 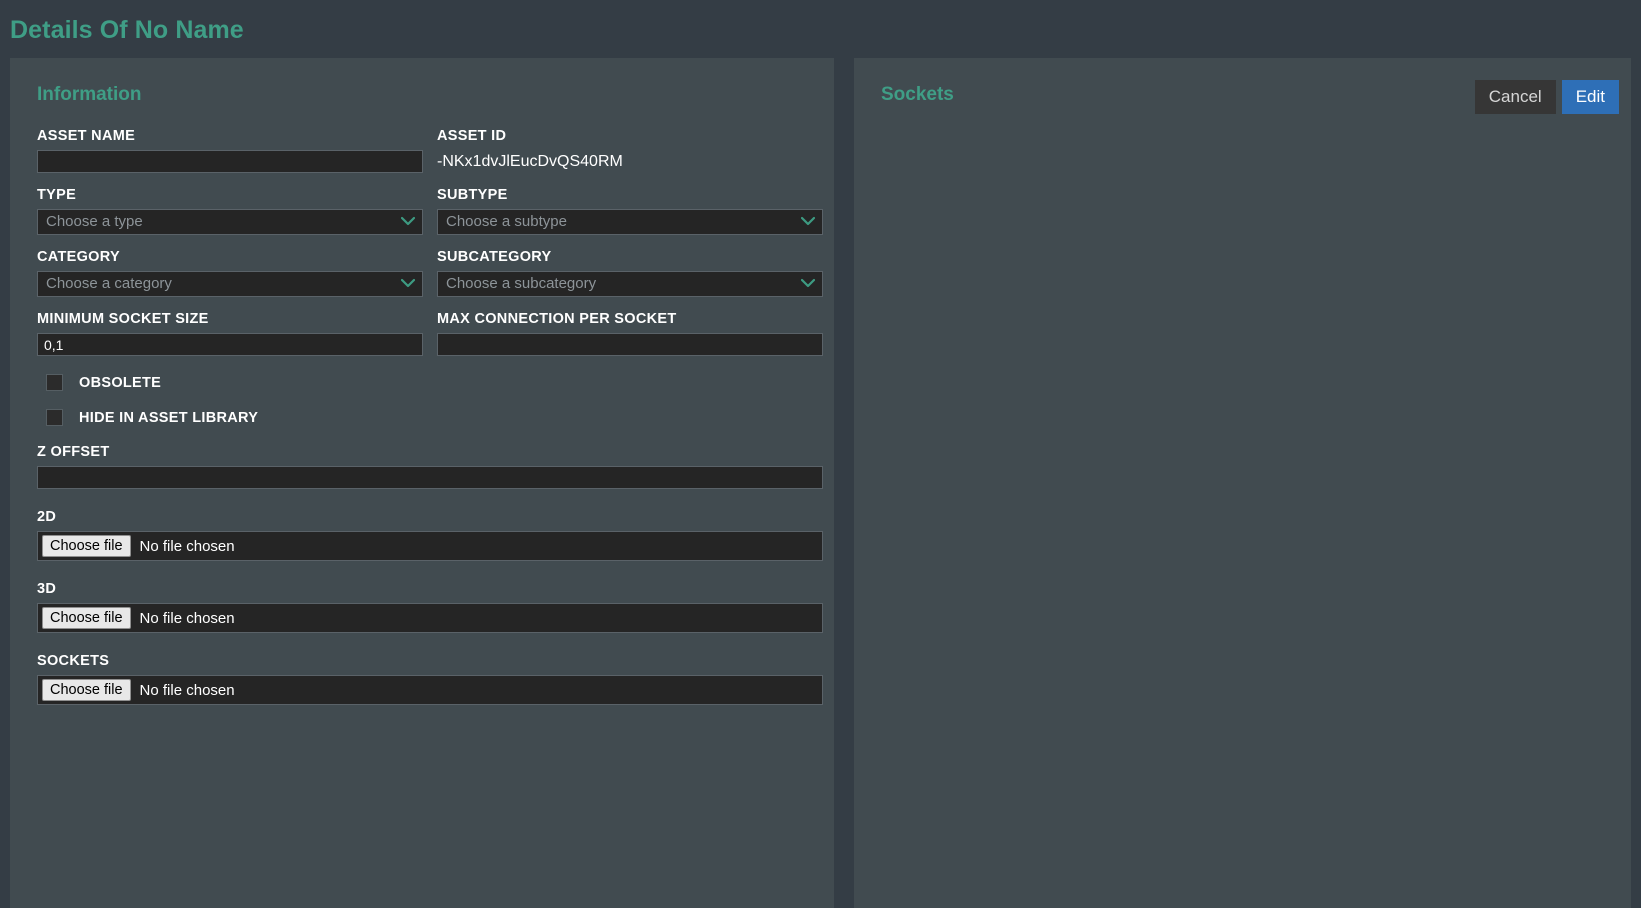 I want to click on checkbox-row-hide-in-asset-library: Hide In Asset Library, so click(x=434, y=417).